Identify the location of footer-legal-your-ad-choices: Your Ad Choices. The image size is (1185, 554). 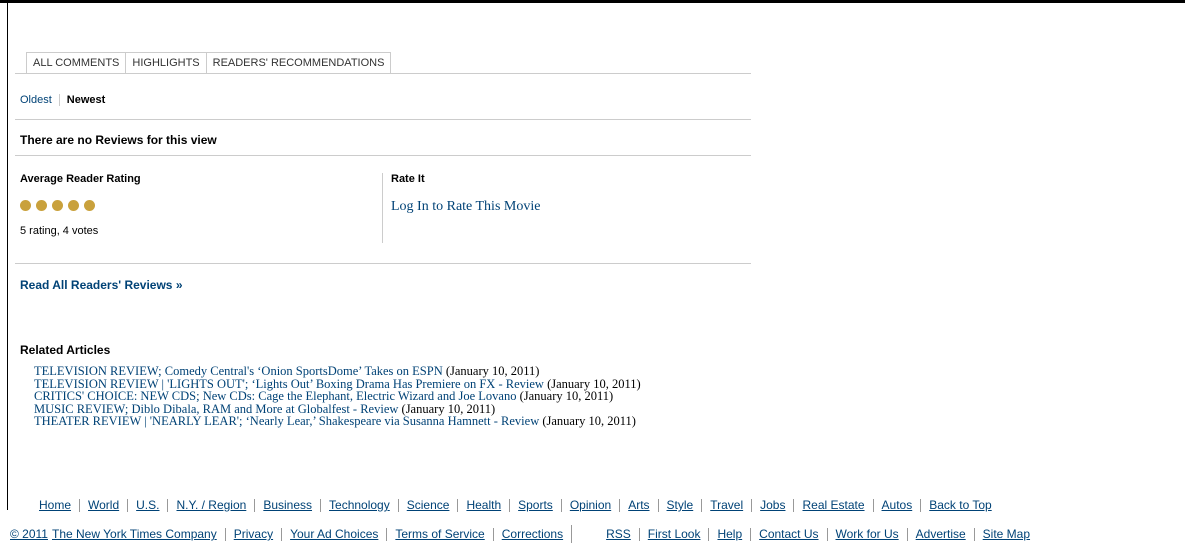
(334, 534).